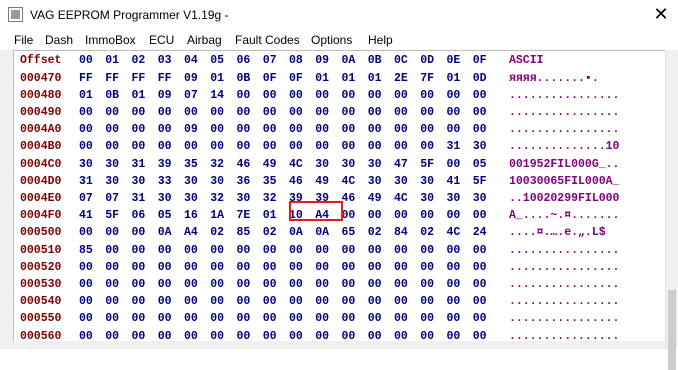 The image size is (678, 370). Describe the element at coordinates (217, 164) in the screenshot. I see `hex-byte: 32` at that location.